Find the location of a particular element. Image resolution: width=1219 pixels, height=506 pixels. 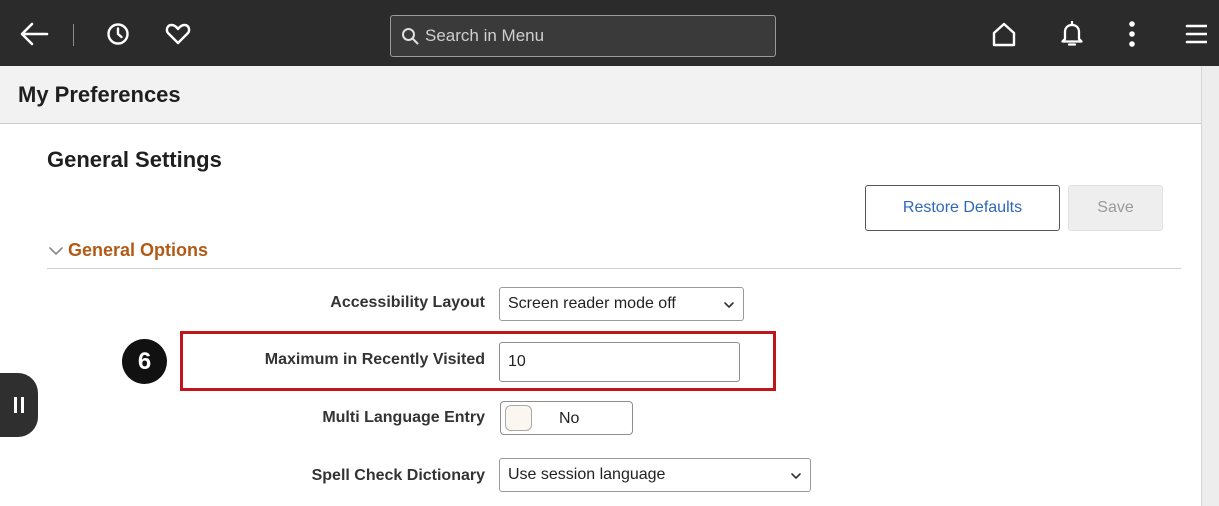

section-divider is located at coordinates (614, 268).